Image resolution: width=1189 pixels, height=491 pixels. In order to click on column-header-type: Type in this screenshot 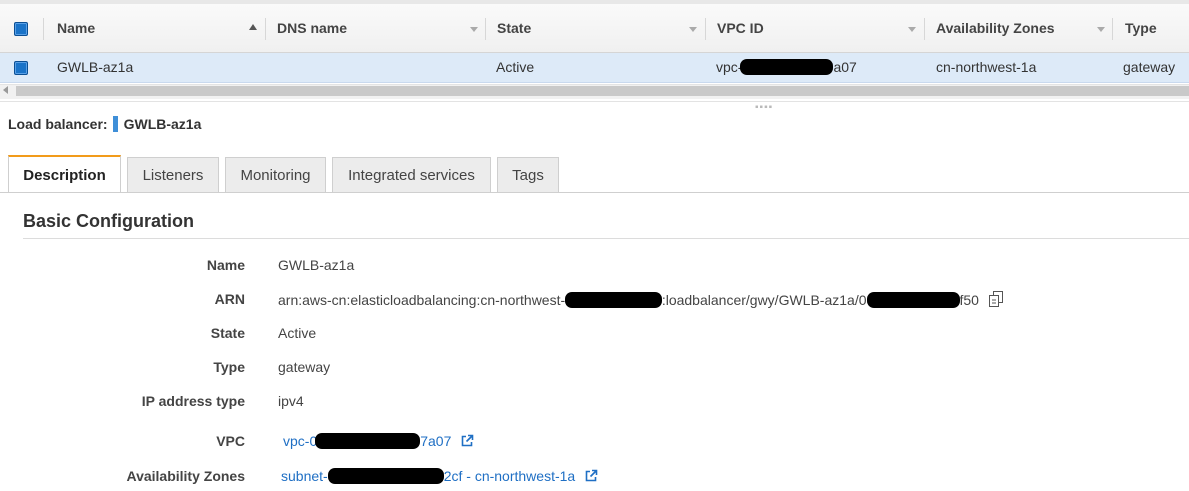, I will do `click(1141, 28)`.